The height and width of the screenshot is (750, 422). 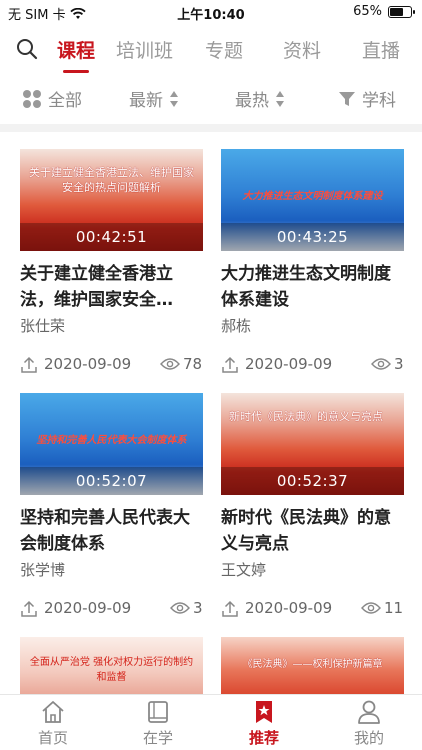 I want to click on filter-hottest: 最热, so click(x=260, y=98).